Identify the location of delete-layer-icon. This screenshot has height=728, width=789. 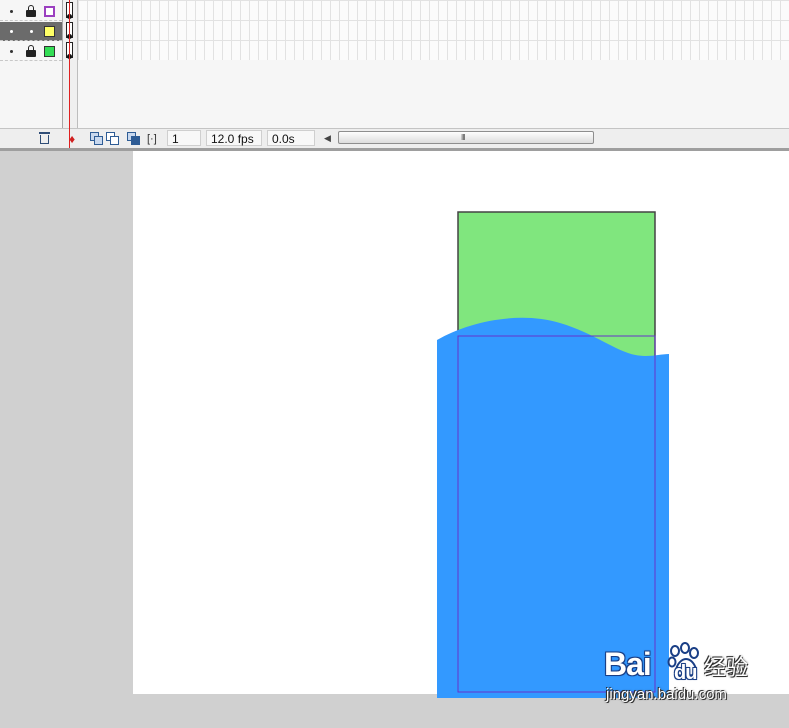
(44, 138).